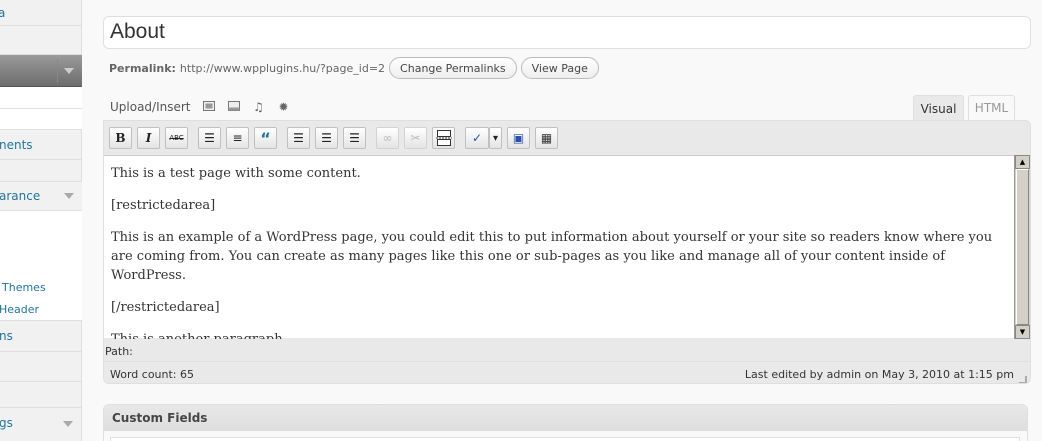 The width and height of the screenshot is (1042, 441). Describe the element at coordinates (176, 138) in the screenshot. I see `strikethrough-icon: ABC` at that location.